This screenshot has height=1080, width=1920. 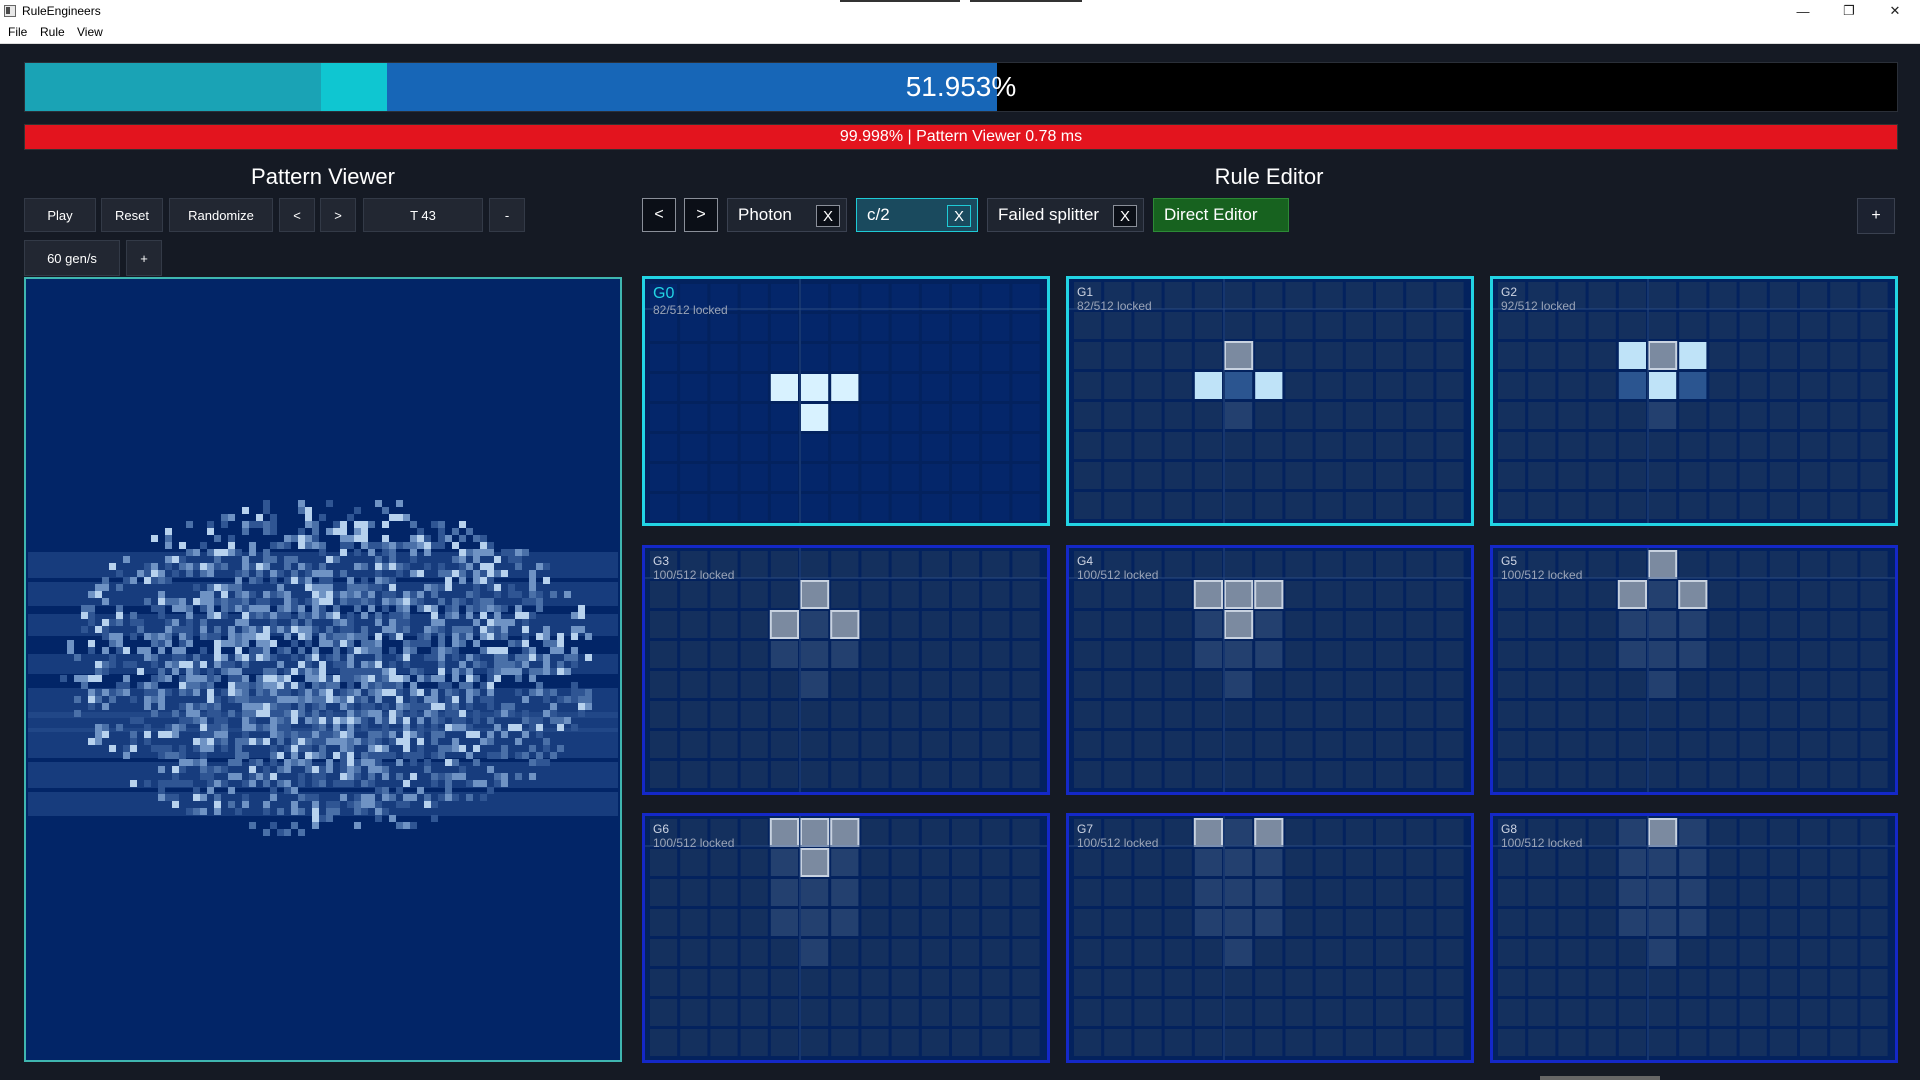 I want to click on rule-card-g8: G8 100/512 locked, so click(x=1694, y=938).